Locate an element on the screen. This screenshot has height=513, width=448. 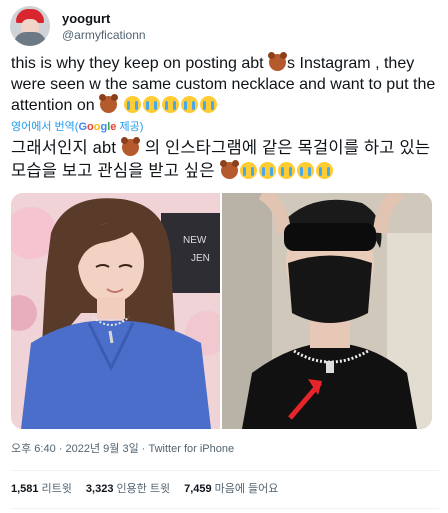
tweet-header: yoogurt @armyficationn is located at coordinates (78, 26).